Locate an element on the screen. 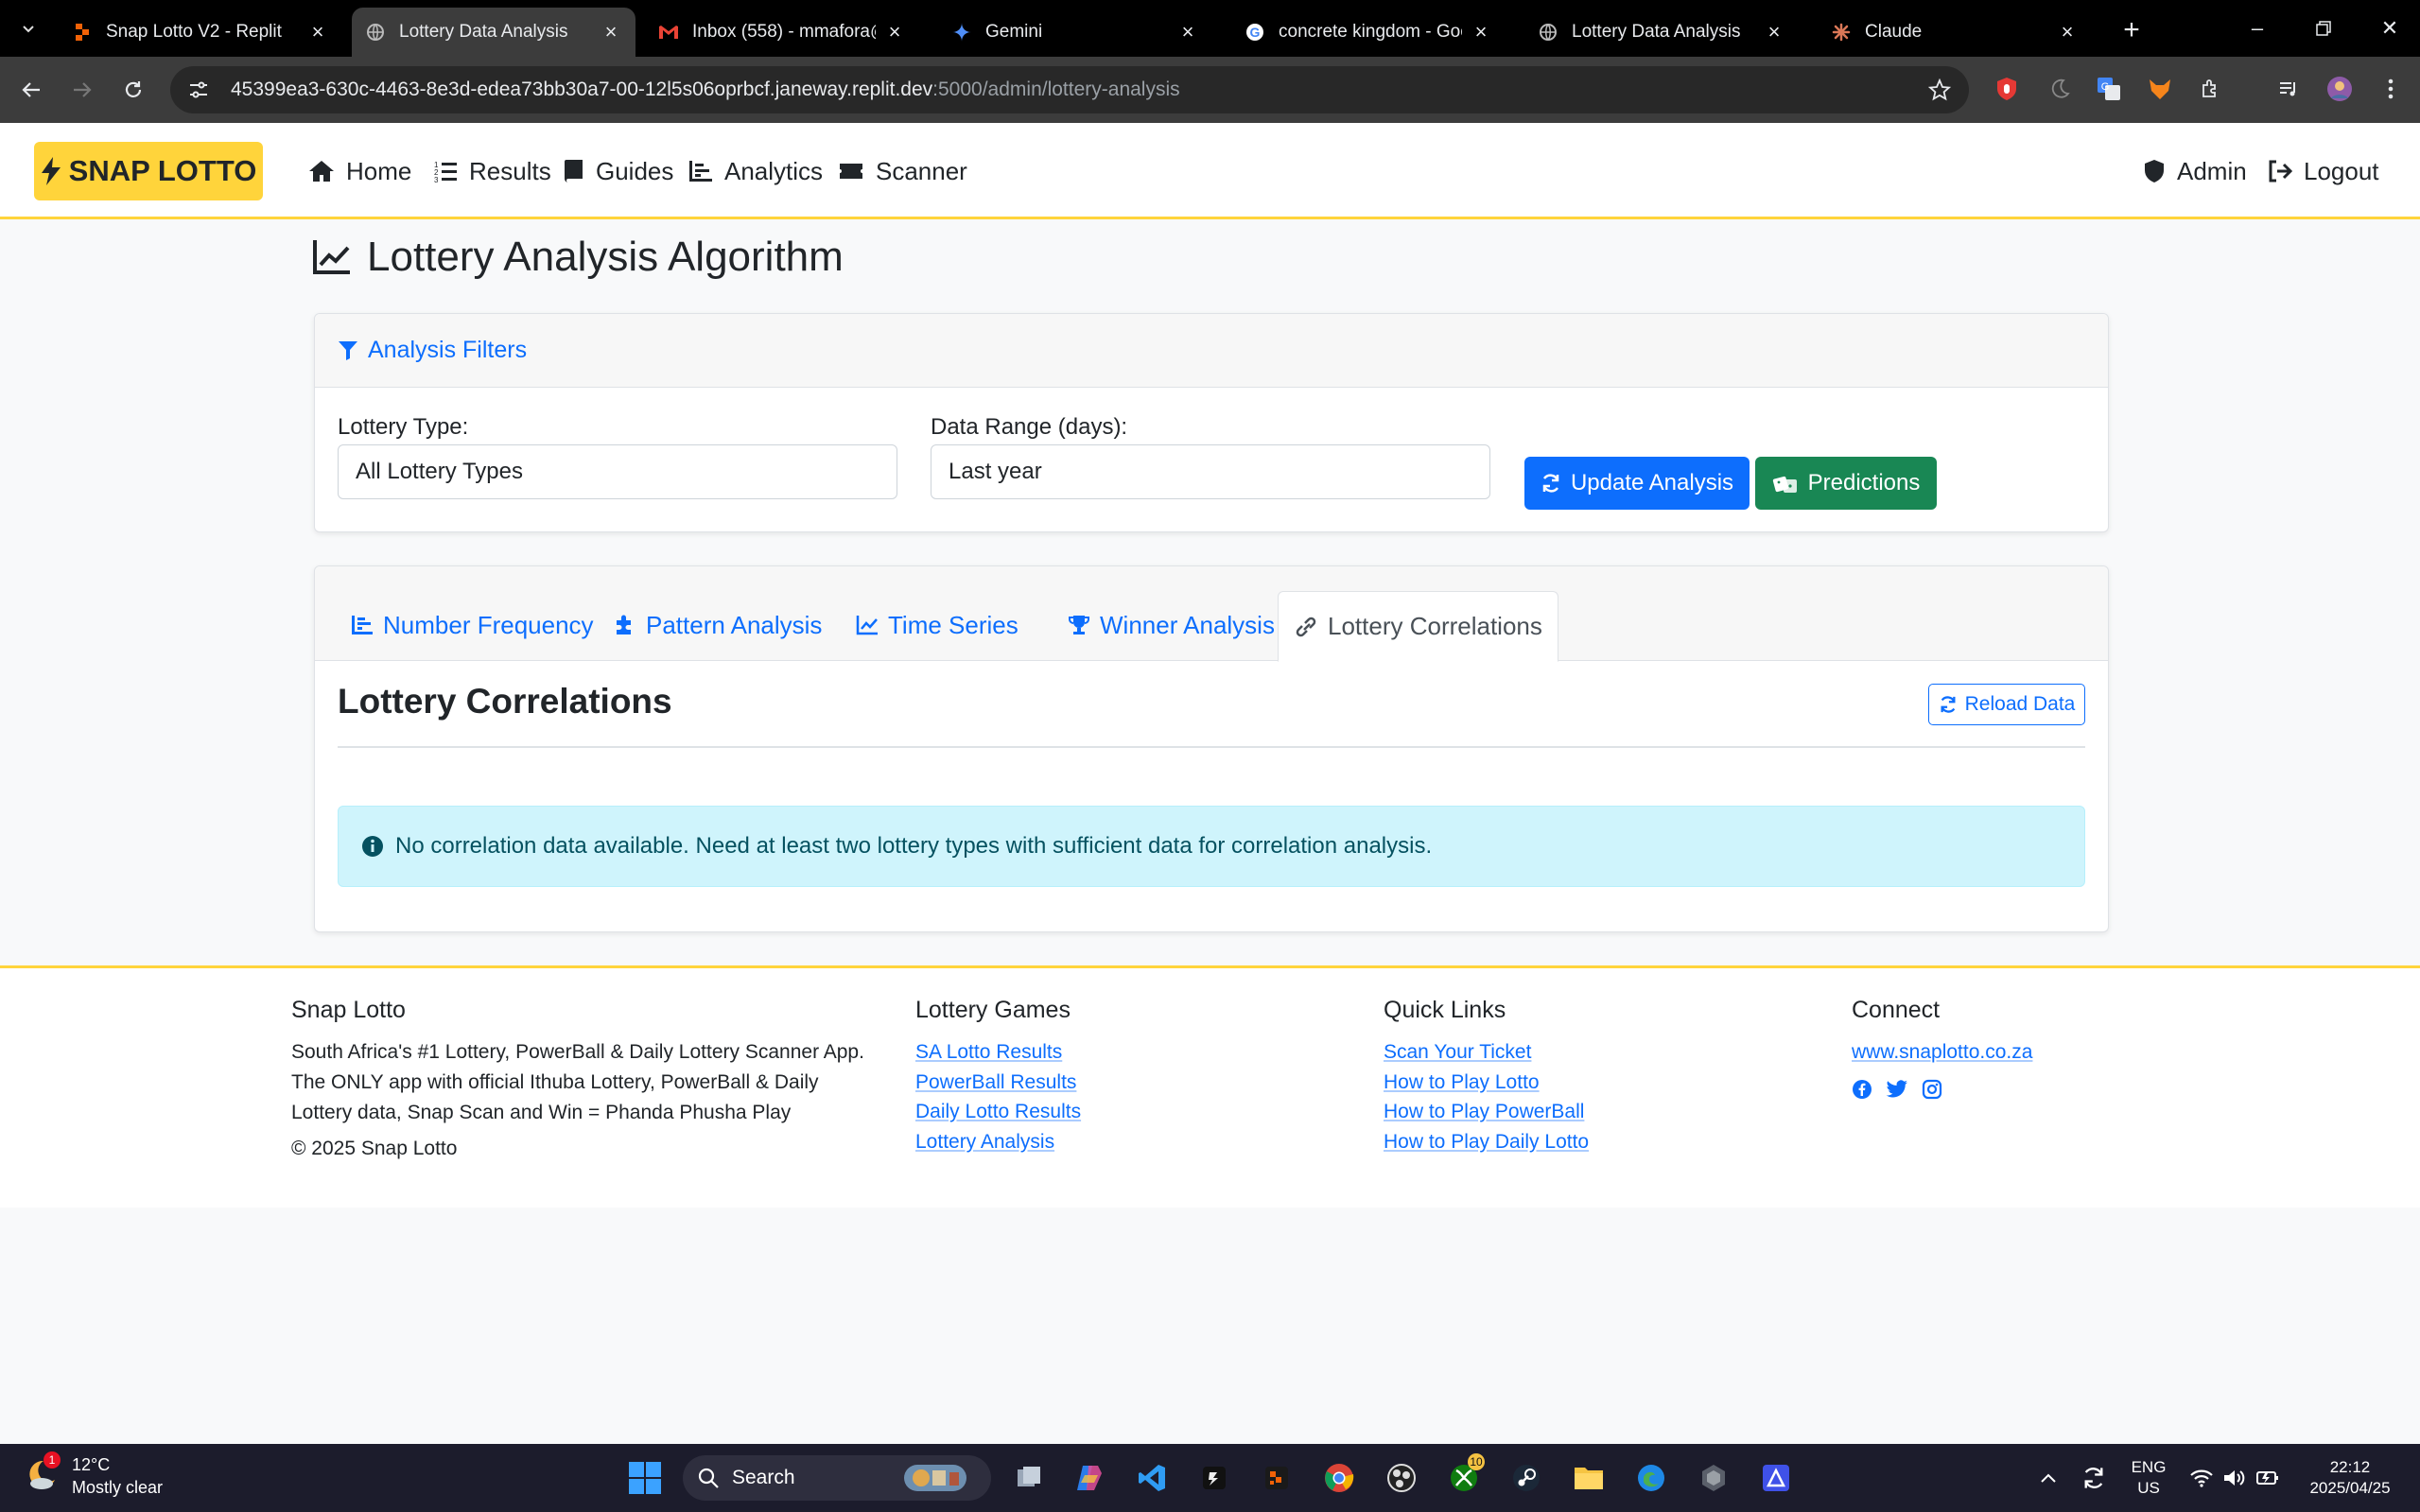  language-indicator: ENG US is located at coordinates (2149, 1478).